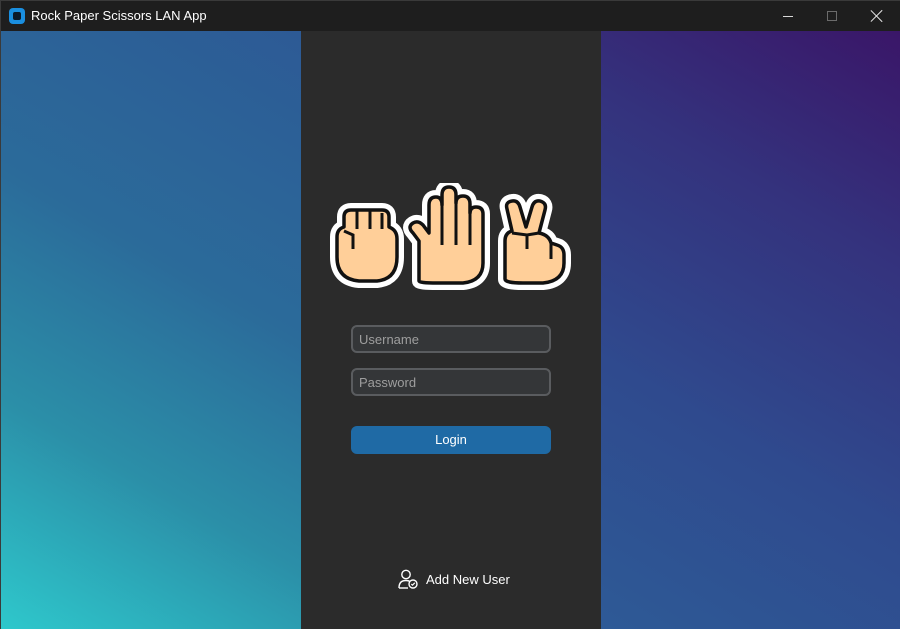 This screenshot has height=629, width=900. I want to click on minimize-button, so click(788, 16).